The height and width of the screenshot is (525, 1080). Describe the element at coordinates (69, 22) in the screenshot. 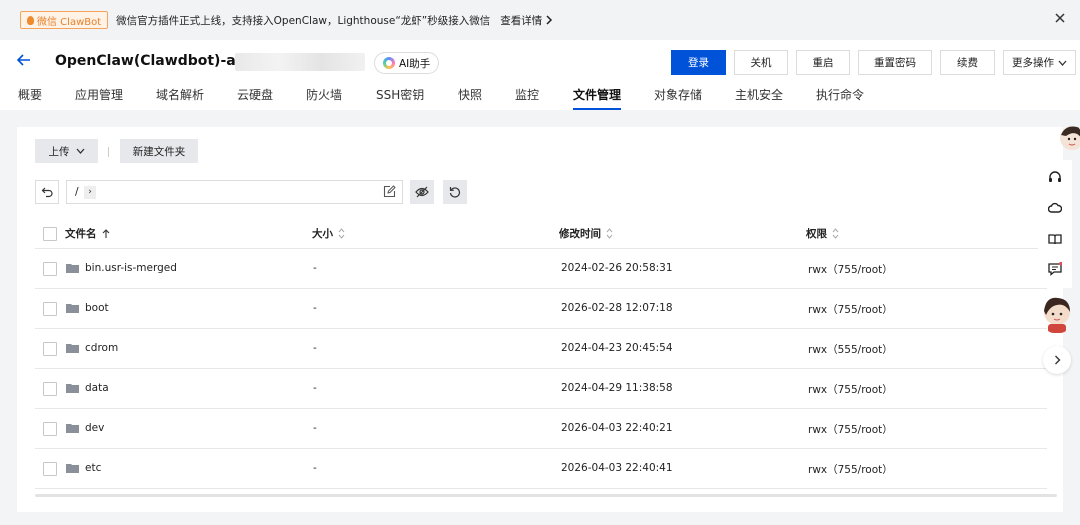

I see `notice-badge-label: 微信 ClawBot` at that location.